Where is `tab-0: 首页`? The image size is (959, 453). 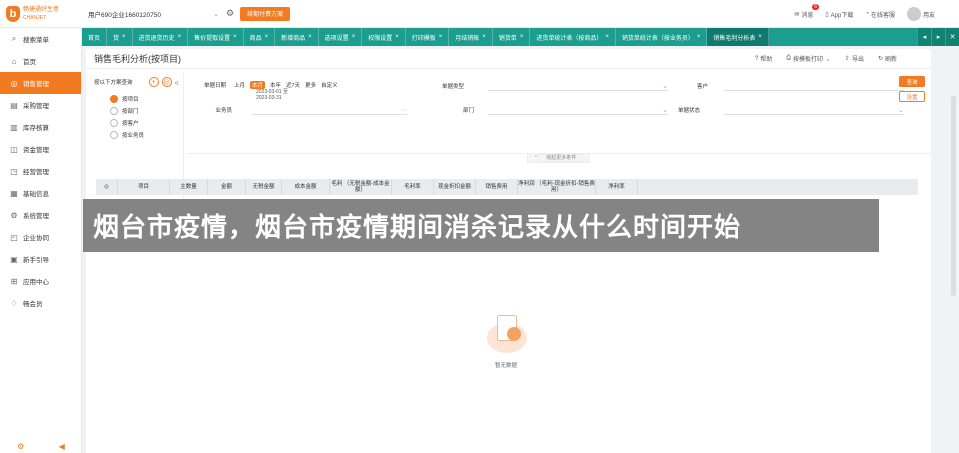 tab-0: 首页 is located at coordinates (95, 37).